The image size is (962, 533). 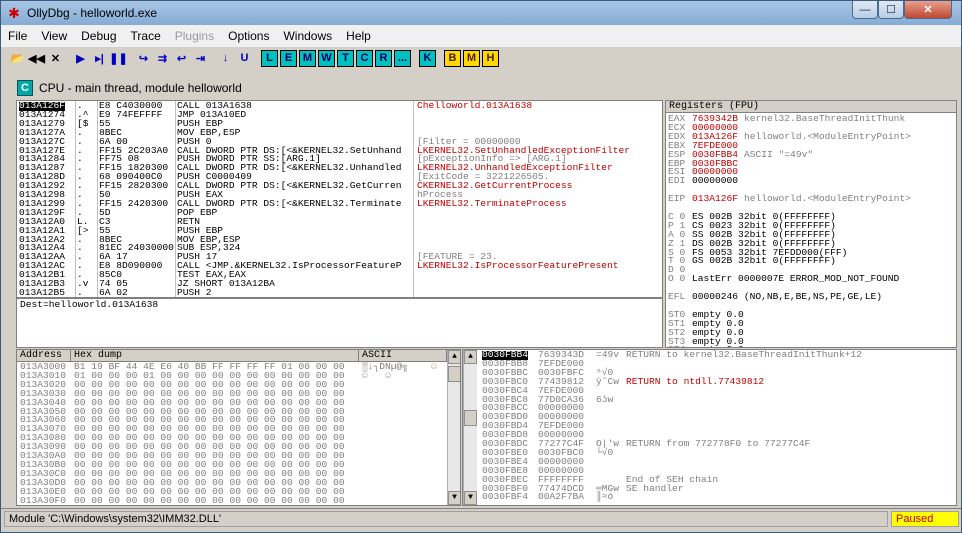 What do you see at coordinates (470, 498) in the screenshot?
I see `stack-scroll-down-icon: ▼` at bounding box center [470, 498].